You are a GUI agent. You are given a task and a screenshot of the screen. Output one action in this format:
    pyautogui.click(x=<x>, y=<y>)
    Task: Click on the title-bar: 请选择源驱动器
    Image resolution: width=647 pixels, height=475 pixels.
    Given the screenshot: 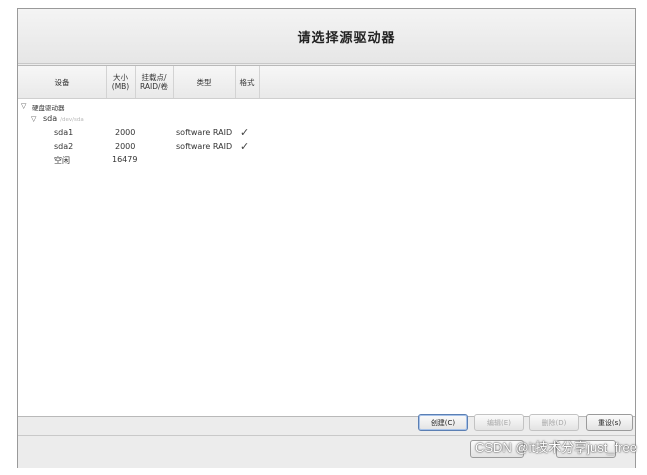 What is the action you would take?
    pyautogui.click(x=326, y=36)
    